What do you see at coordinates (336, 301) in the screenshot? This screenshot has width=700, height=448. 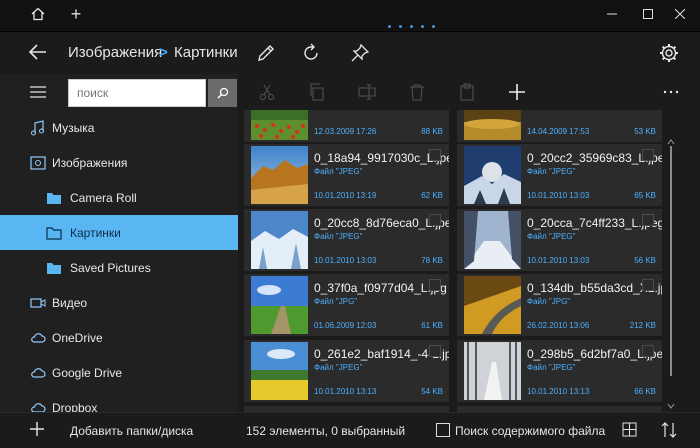 I see `file-type: Файл "JPG"` at bounding box center [336, 301].